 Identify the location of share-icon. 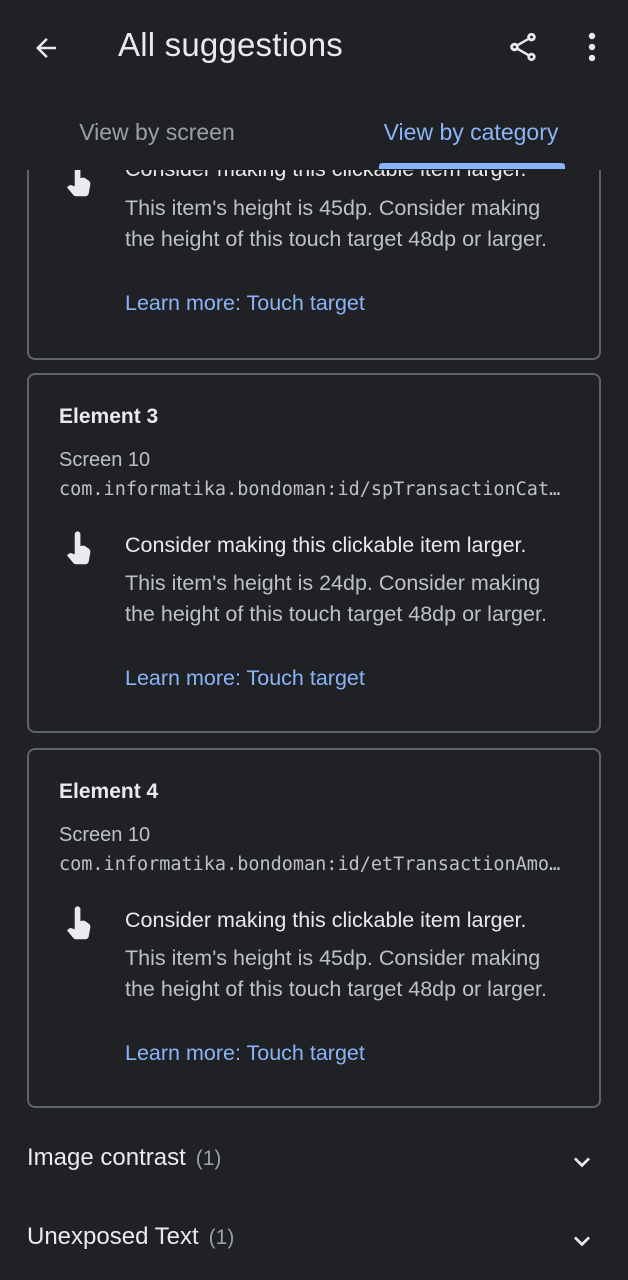
(523, 47).